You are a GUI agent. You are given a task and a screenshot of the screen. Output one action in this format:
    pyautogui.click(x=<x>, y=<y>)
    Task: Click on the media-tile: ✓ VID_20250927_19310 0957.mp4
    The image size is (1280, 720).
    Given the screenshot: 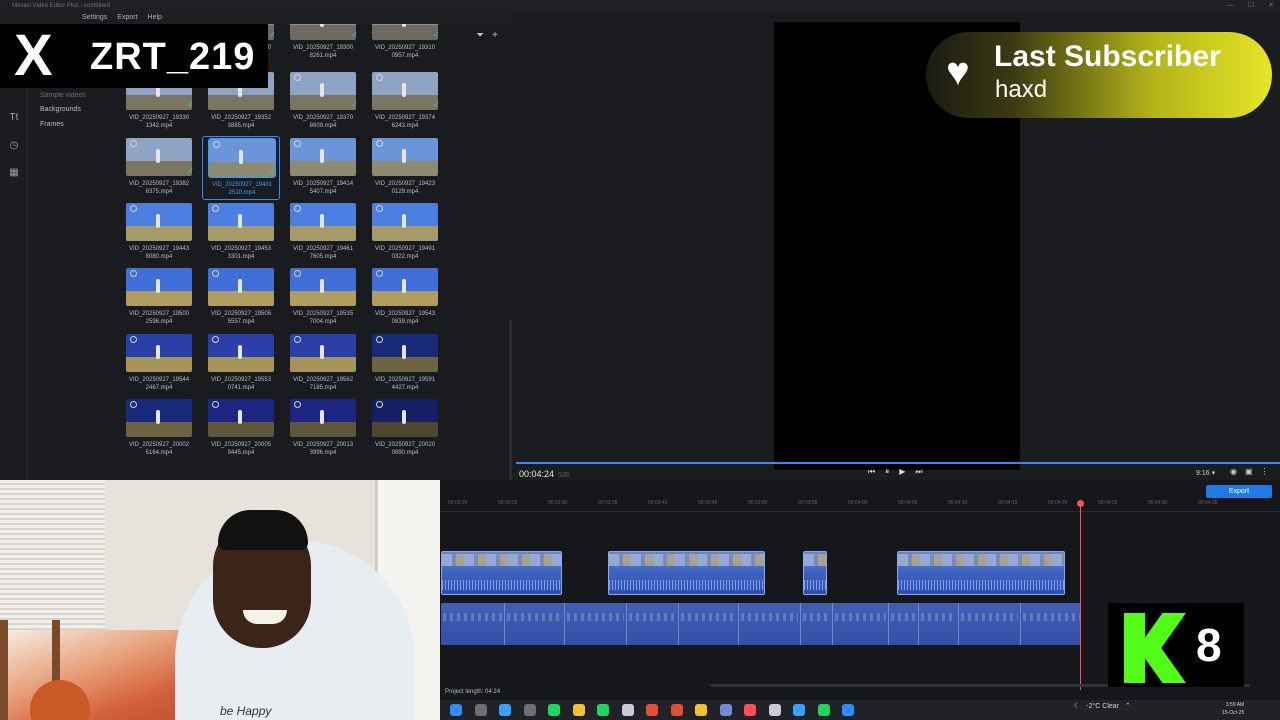 What is the action you would take?
    pyautogui.click(x=405, y=44)
    